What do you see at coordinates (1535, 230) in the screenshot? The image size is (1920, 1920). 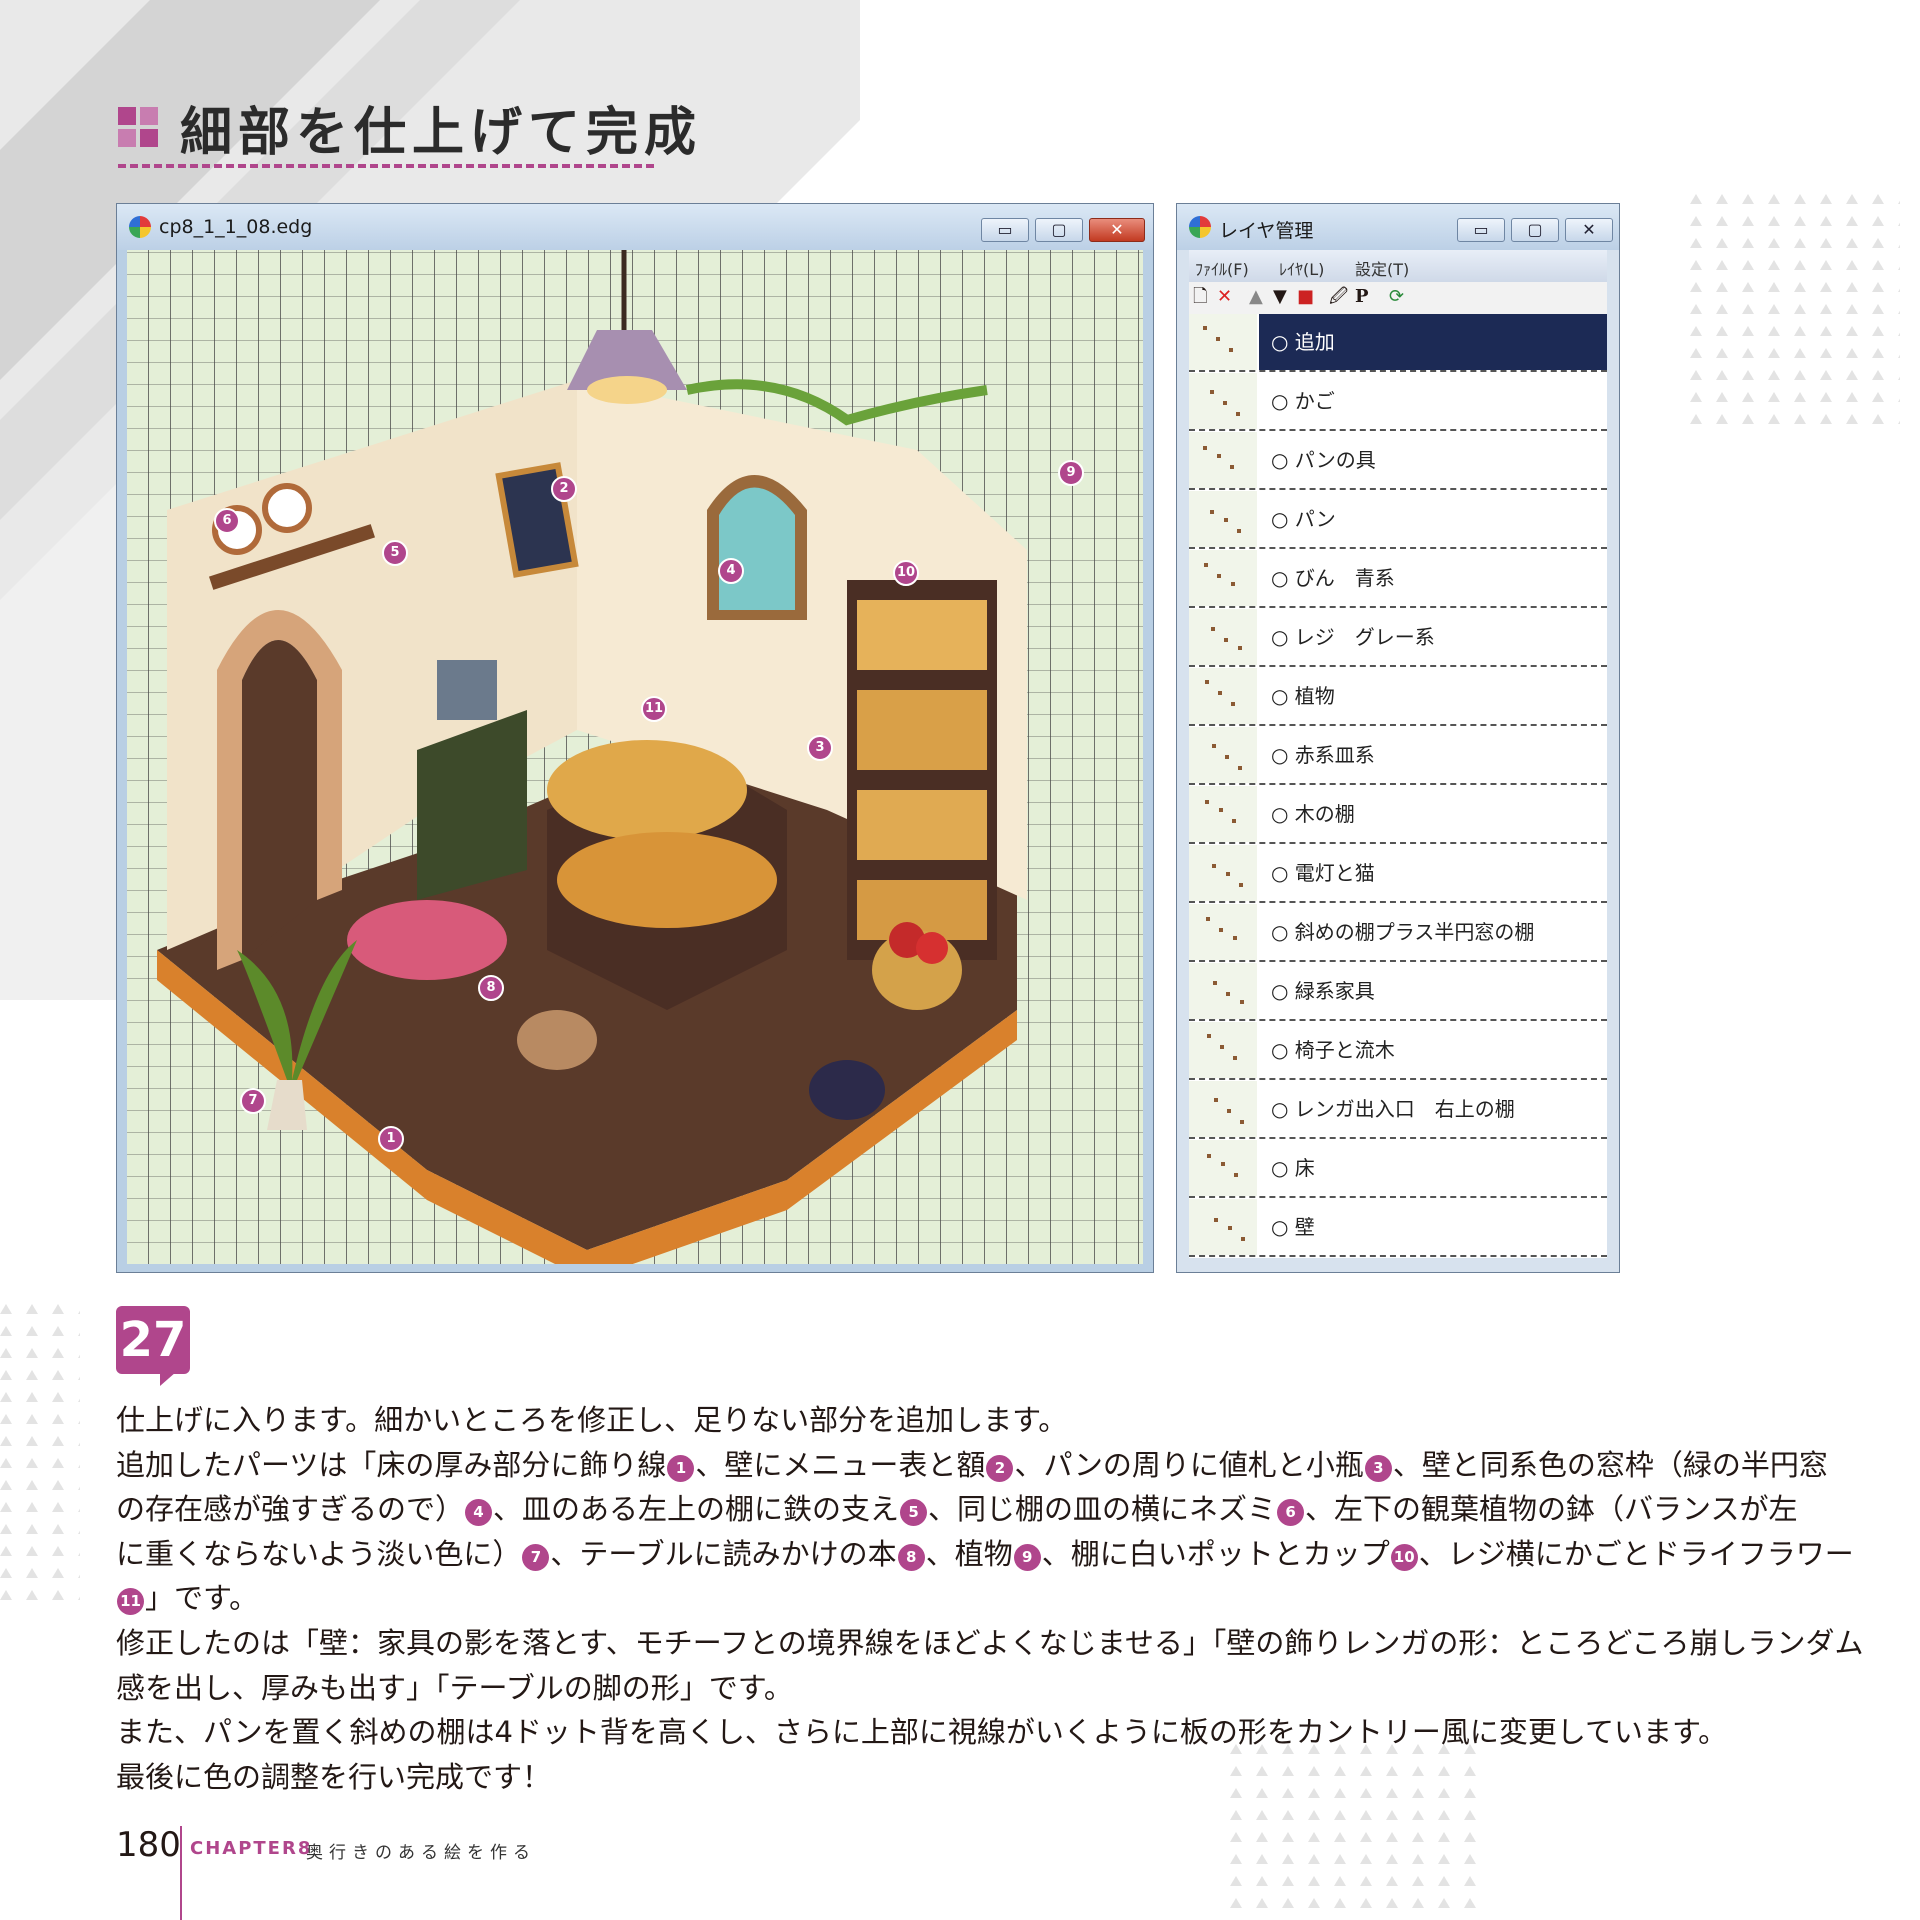 I see `layer-maximize-button: ▢` at bounding box center [1535, 230].